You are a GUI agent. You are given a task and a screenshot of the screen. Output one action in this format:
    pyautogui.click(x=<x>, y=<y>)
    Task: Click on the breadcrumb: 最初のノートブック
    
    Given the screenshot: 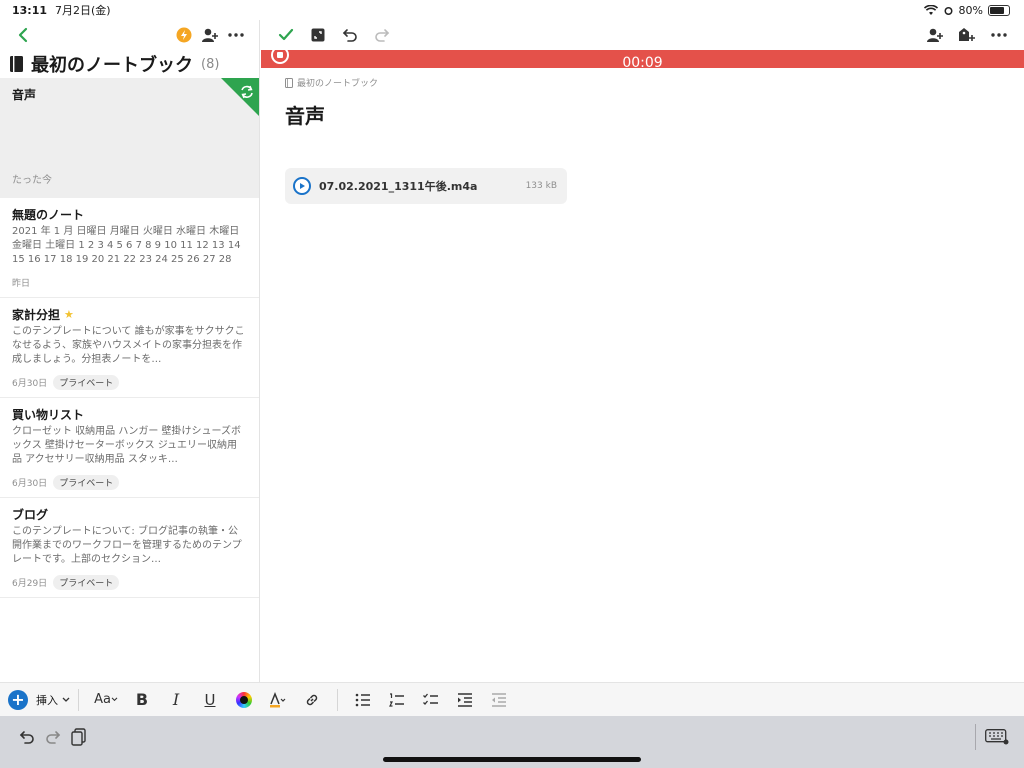 What is the action you would take?
    pyautogui.click(x=331, y=82)
    